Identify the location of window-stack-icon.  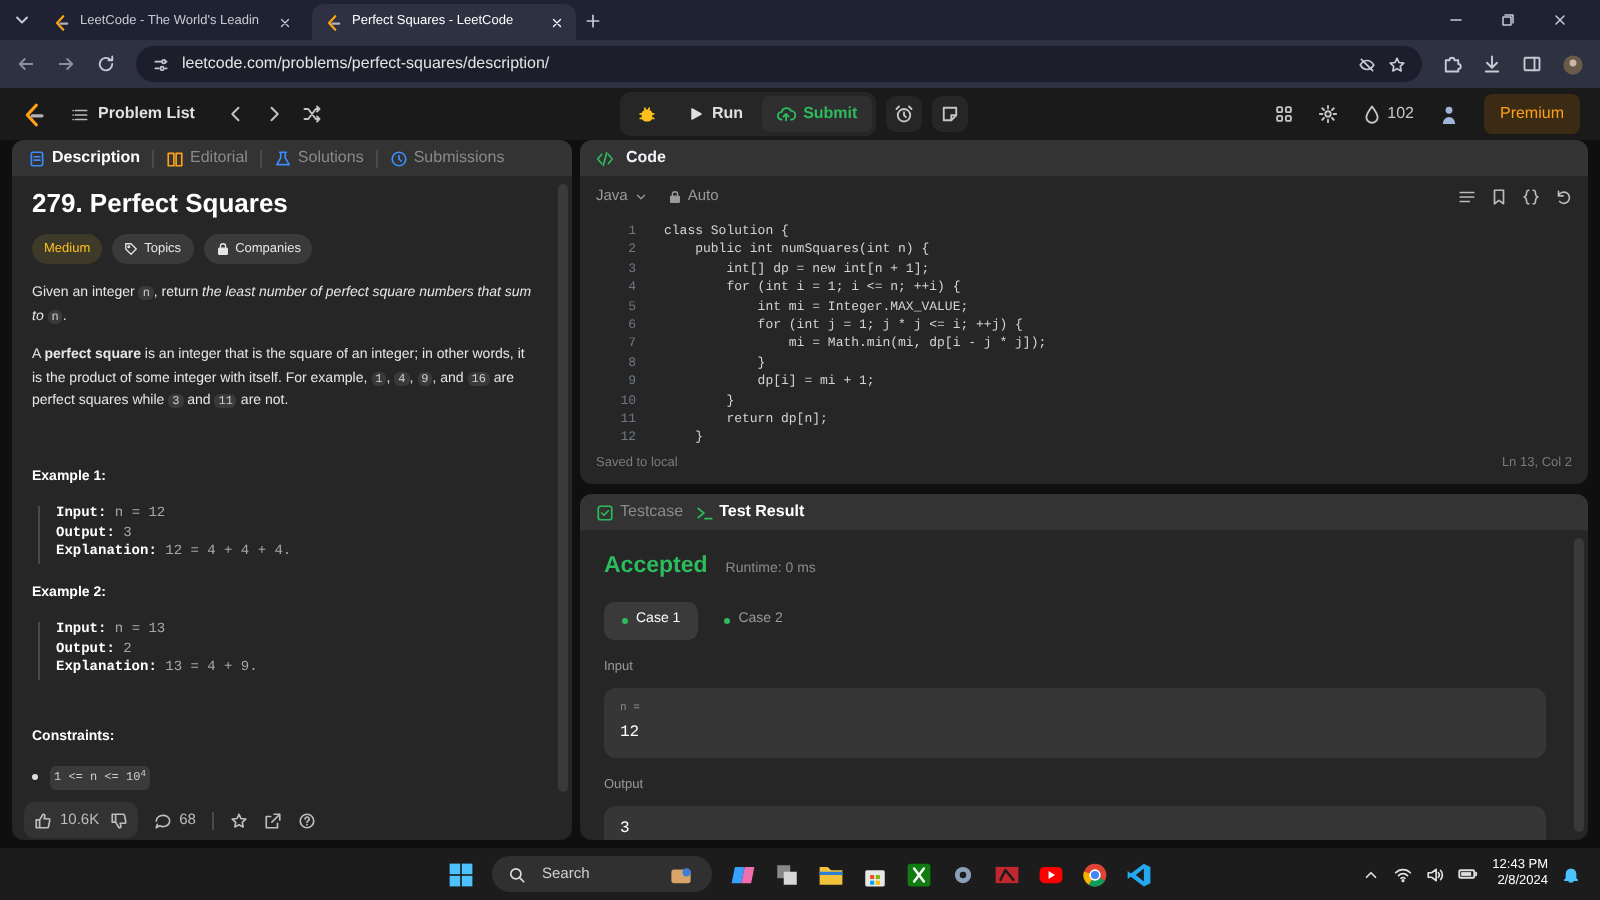
(787, 874).